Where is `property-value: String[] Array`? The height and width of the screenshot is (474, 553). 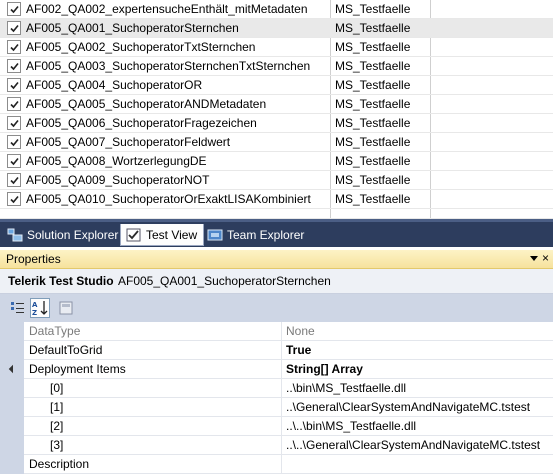 property-value: String[] Array is located at coordinates (324, 369).